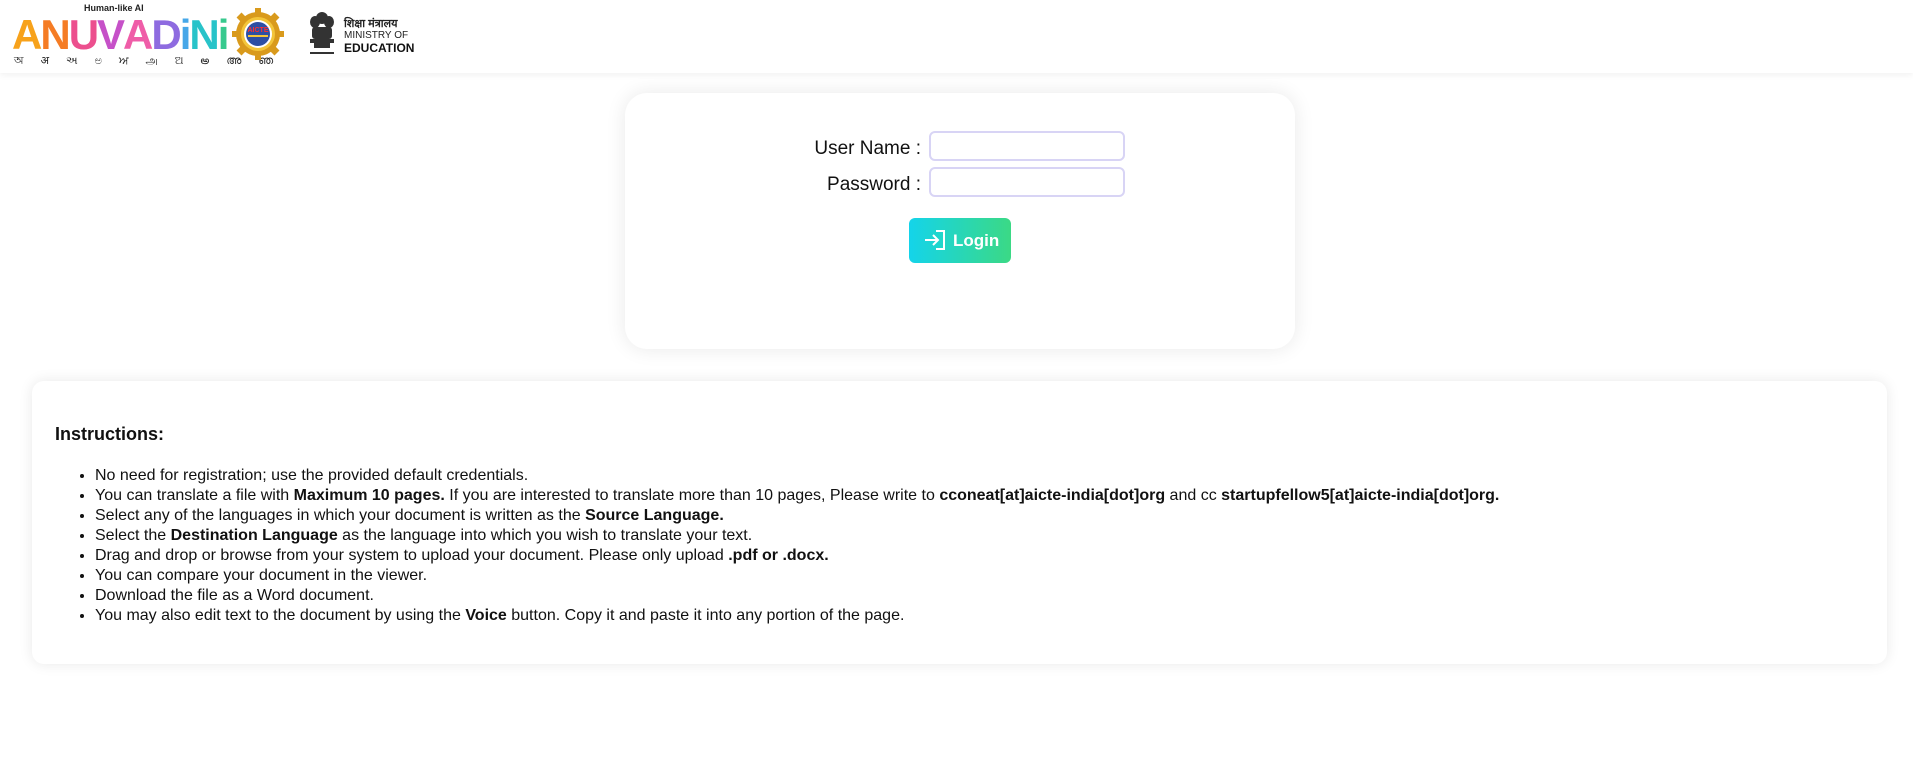  I want to click on username-label: User Name :, so click(867, 148).